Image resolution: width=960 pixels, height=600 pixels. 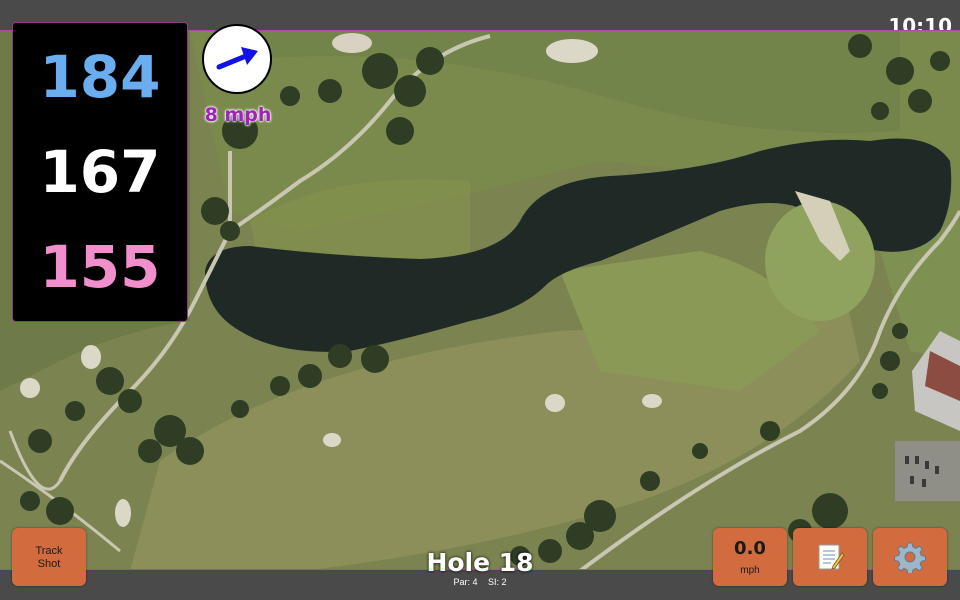 I want to click on wind-speed-unit: mph, so click(x=750, y=570).